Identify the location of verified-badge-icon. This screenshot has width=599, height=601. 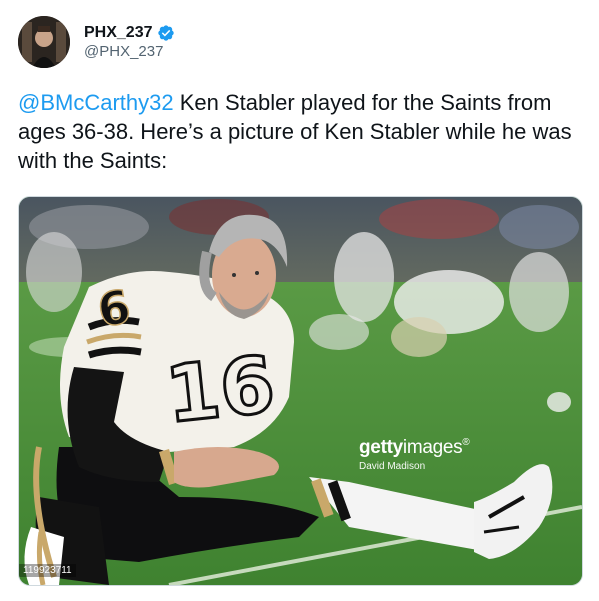
(165, 32).